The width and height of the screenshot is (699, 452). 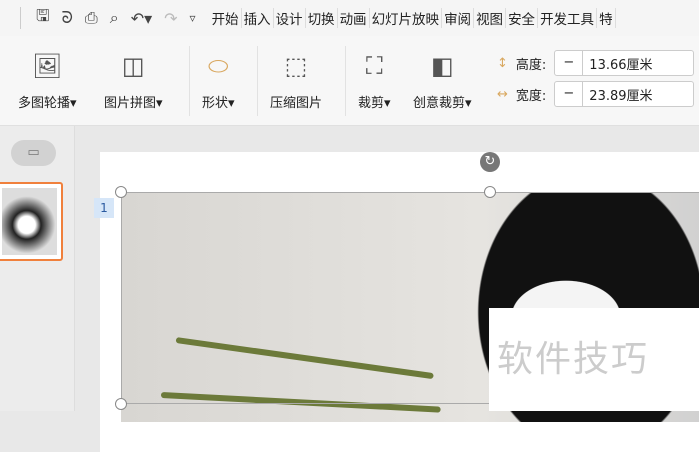 I want to click on height-icon: ↕, so click(x=502, y=63).